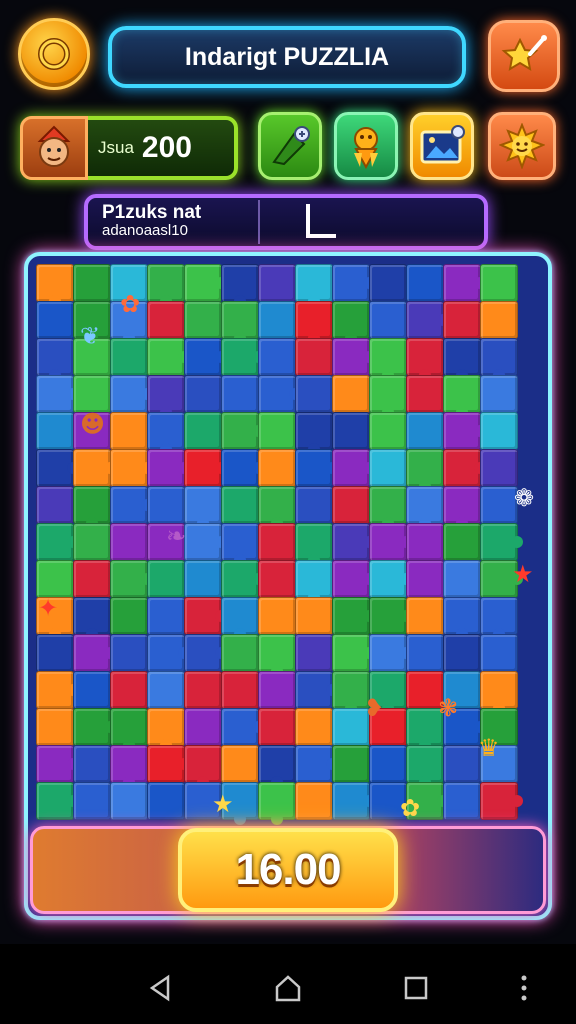 This screenshot has height=1024, width=576. What do you see at coordinates (92, 424) in the screenshot?
I see `piece-face-icon: ☻` at bounding box center [92, 424].